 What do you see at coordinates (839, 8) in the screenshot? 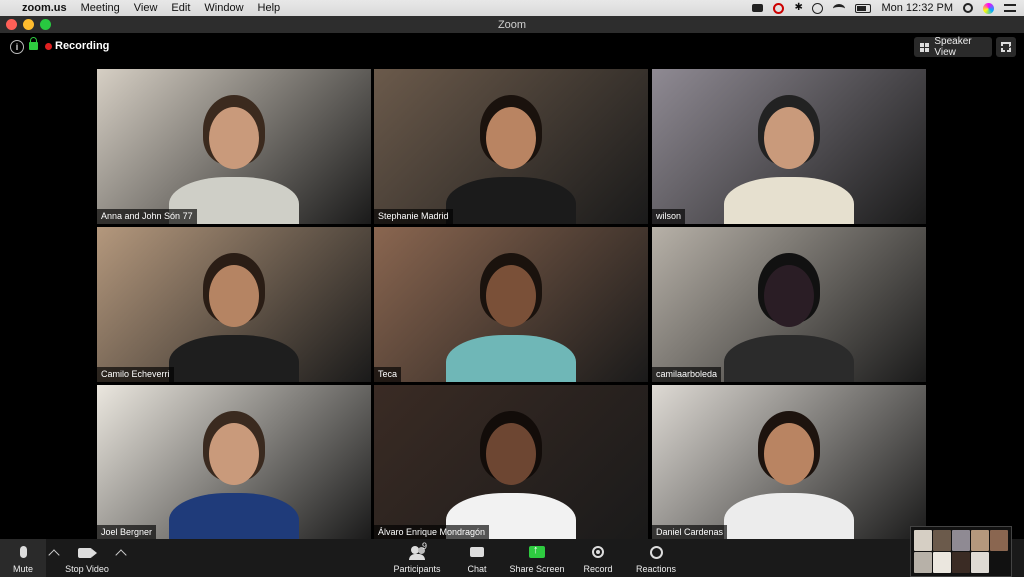
I see `wifi-icon` at bounding box center [839, 8].